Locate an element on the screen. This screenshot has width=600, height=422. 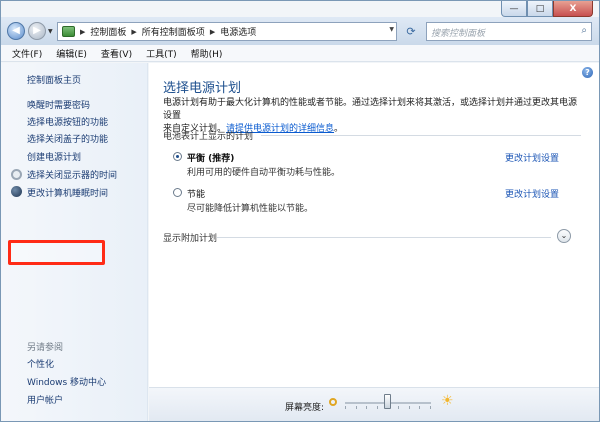
sidebar-item-sleep-time: 更改计算机睡眠时间 is located at coordinates (67, 192).